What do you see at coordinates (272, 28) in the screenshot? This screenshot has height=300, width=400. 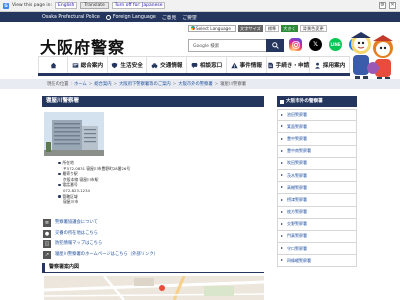 I see `font-size-normal-button: 標準` at bounding box center [272, 28].